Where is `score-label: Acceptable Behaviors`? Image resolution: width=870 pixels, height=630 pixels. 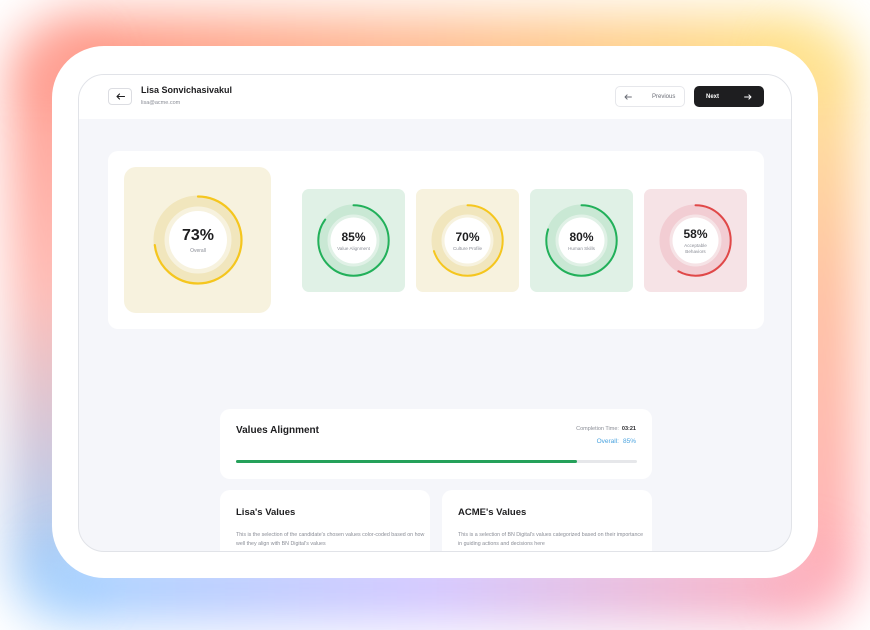 score-label: Acceptable Behaviors is located at coordinates (695, 248).